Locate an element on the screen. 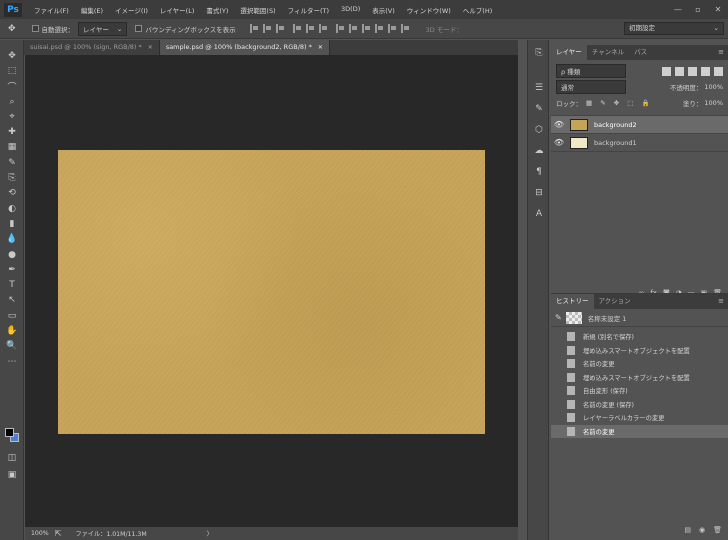 The image size is (728, 540). gradient-tool-icon: ▮ is located at coordinates (12, 223).